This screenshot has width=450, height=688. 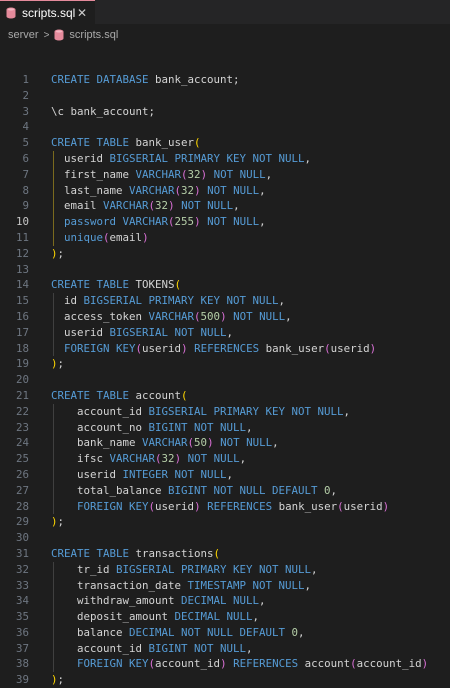 I want to click on line-number: 17, so click(x=22, y=332).